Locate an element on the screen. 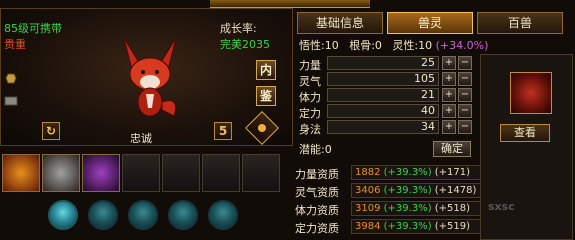  tab-hundred-beasts: 百兽 is located at coordinates (520, 23).